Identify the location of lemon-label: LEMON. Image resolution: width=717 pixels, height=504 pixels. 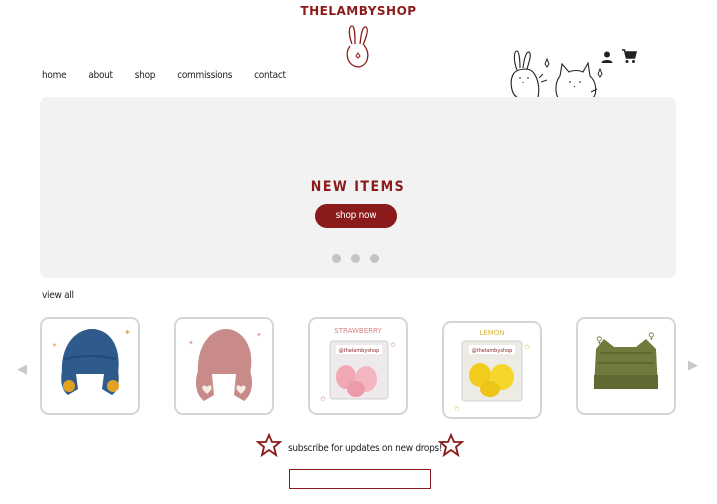
(491, 333).